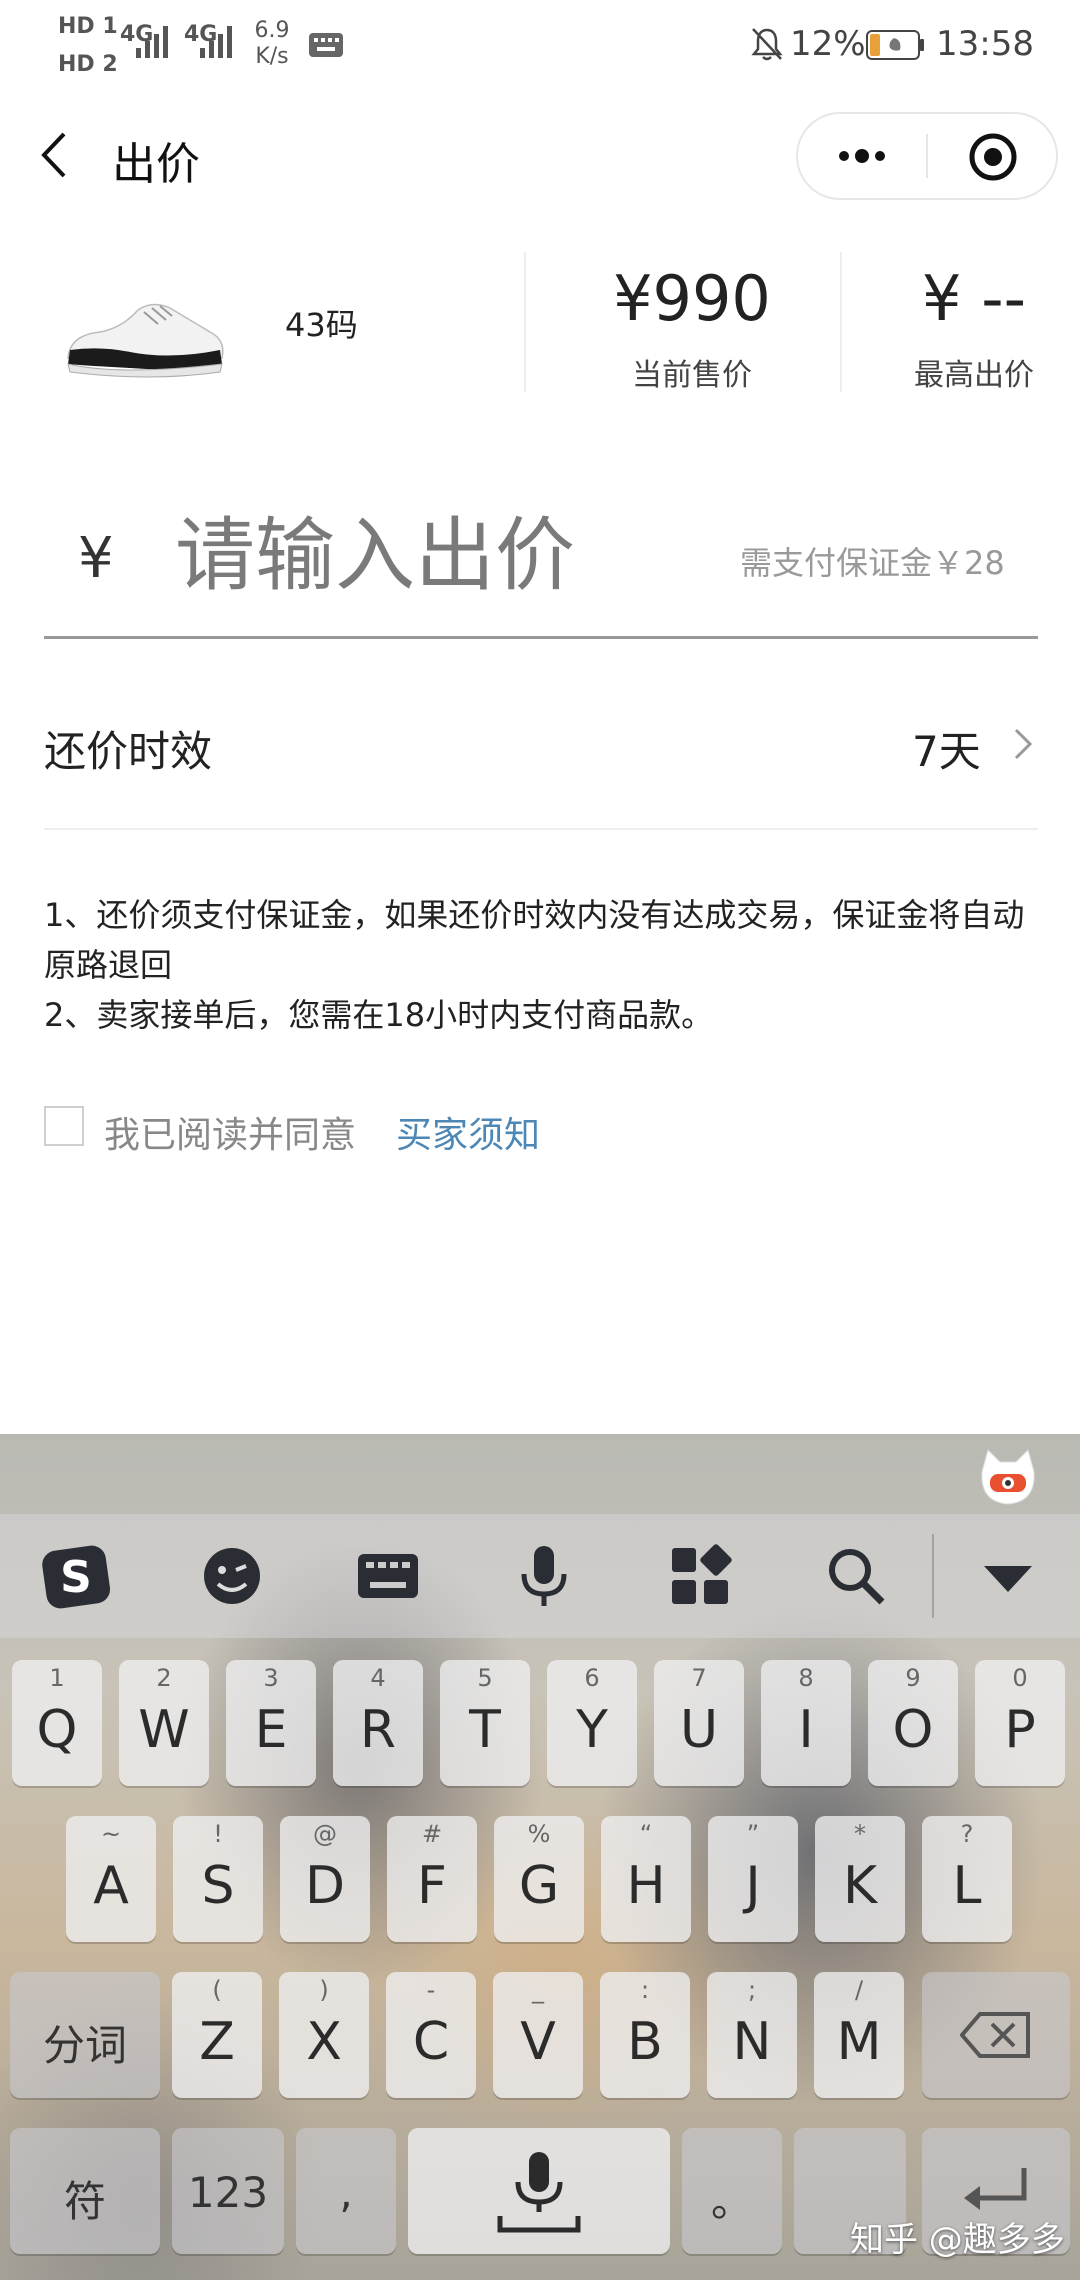  I want to click on key-c: -C, so click(431, 2035).